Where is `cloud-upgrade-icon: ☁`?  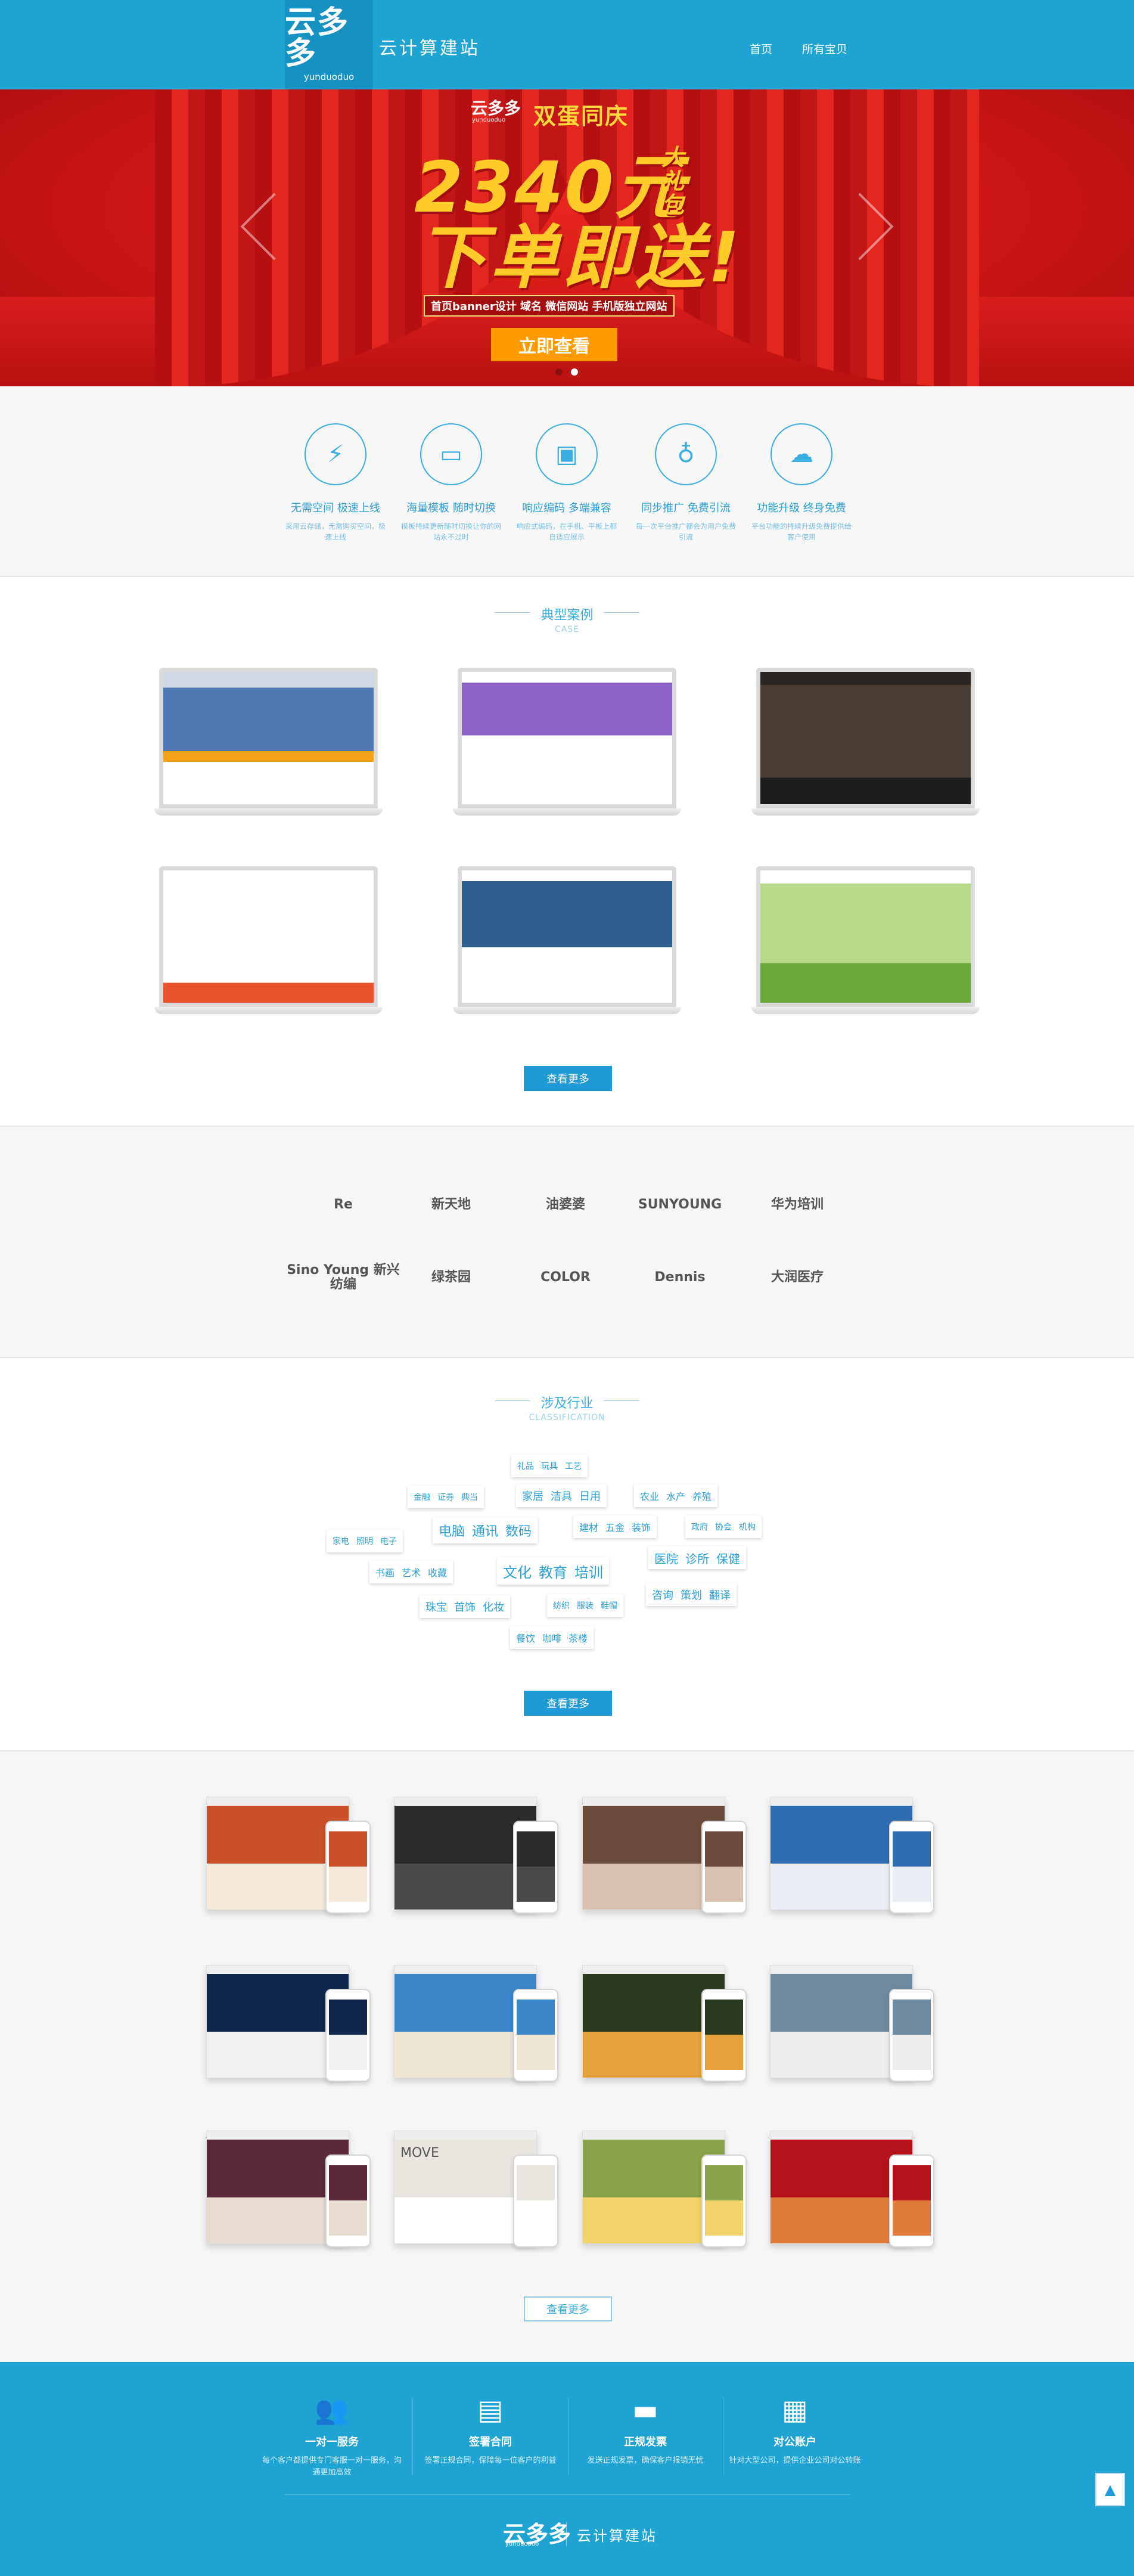
cloud-upgrade-icon: ☁ is located at coordinates (801, 454).